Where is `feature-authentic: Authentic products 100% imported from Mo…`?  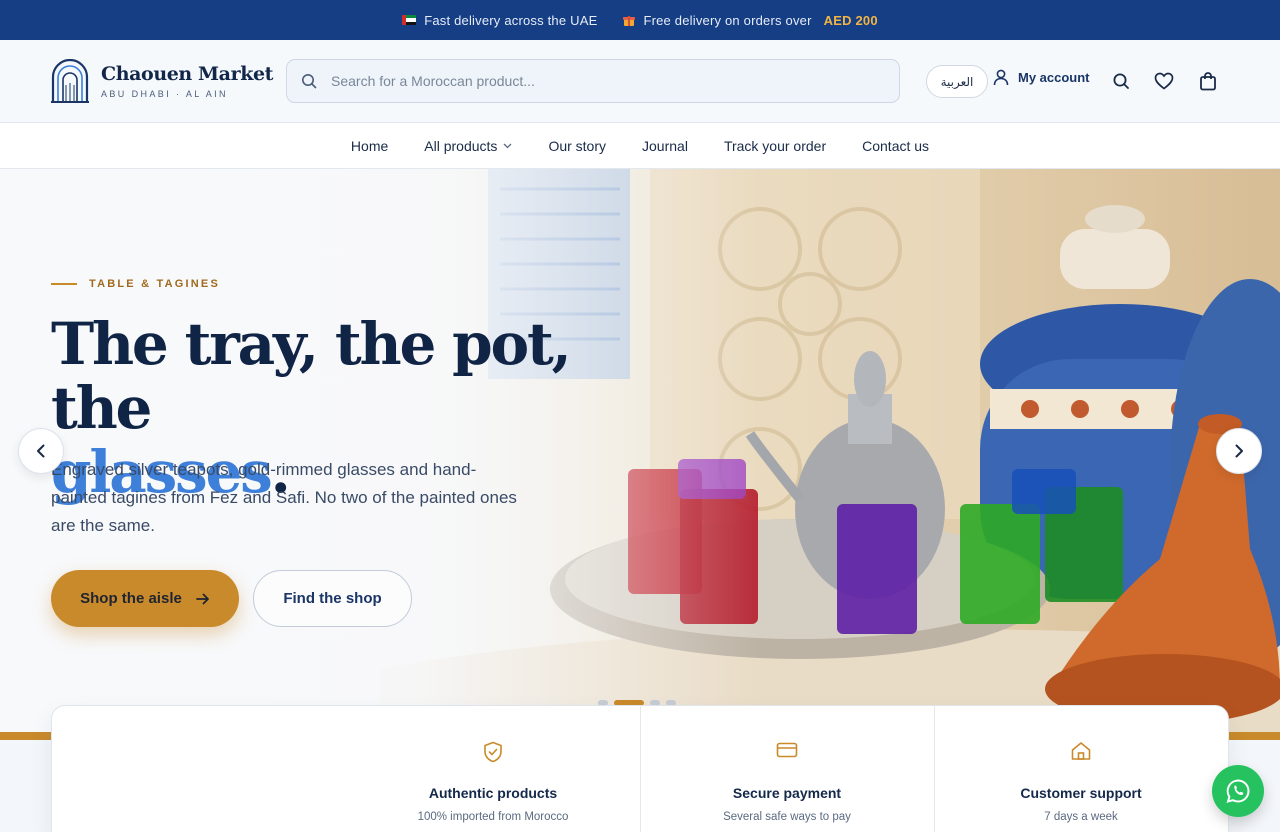 feature-authentic: Authentic products 100% imported from Mo… is located at coordinates (493, 769).